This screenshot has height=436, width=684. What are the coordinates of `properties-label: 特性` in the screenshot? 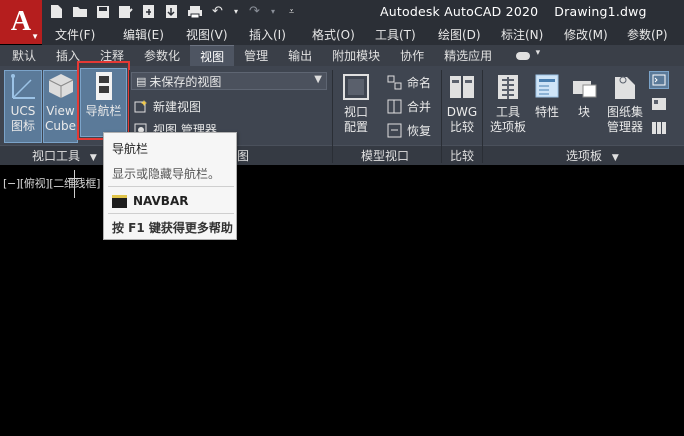 It's located at (546, 112).